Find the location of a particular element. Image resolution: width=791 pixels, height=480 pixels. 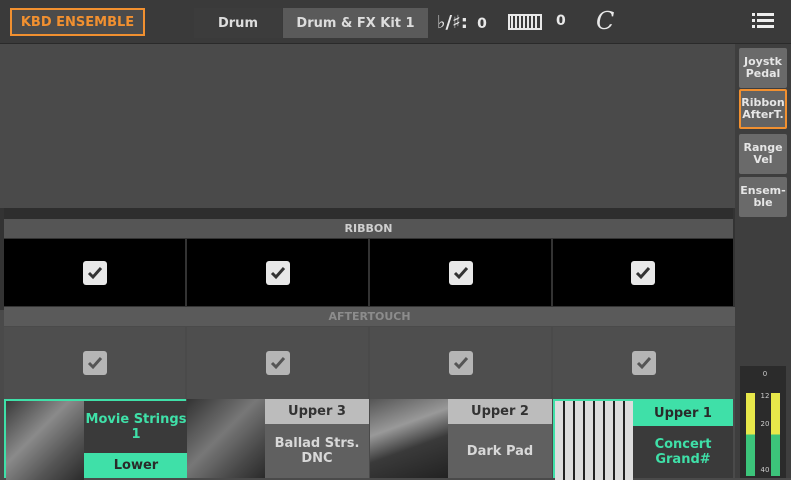

meter-scale-12: 12 is located at coordinates (765, 396).